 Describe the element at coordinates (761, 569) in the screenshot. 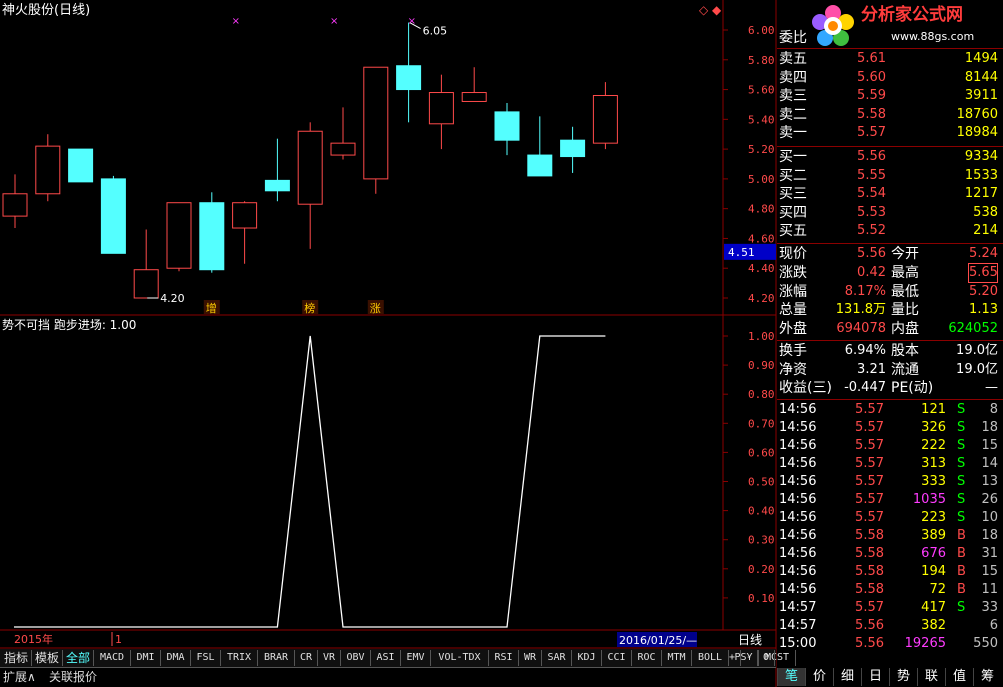

I see `indicator-tick-label: 0.20` at that location.